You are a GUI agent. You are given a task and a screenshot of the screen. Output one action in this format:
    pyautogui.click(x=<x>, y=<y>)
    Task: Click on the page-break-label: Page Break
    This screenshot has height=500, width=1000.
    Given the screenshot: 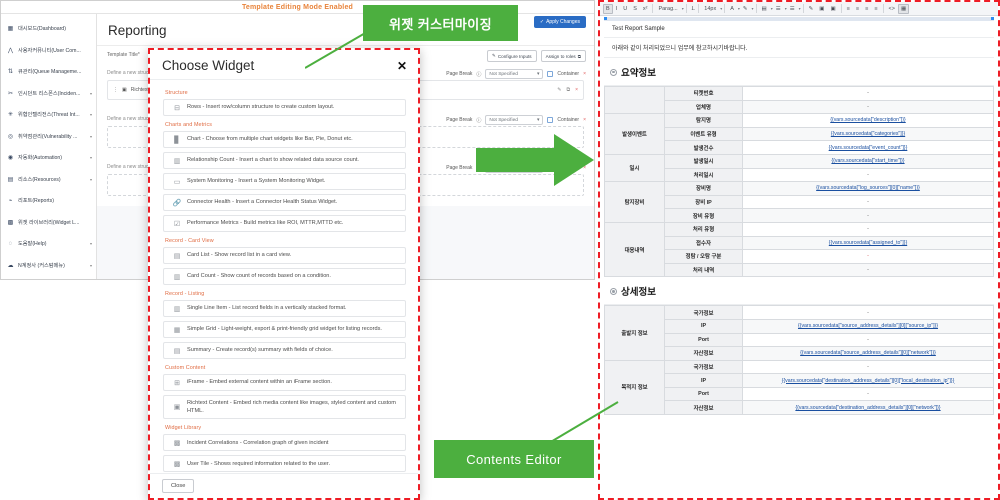 What is the action you would take?
    pyautogui.click(x=459, y=168)
    